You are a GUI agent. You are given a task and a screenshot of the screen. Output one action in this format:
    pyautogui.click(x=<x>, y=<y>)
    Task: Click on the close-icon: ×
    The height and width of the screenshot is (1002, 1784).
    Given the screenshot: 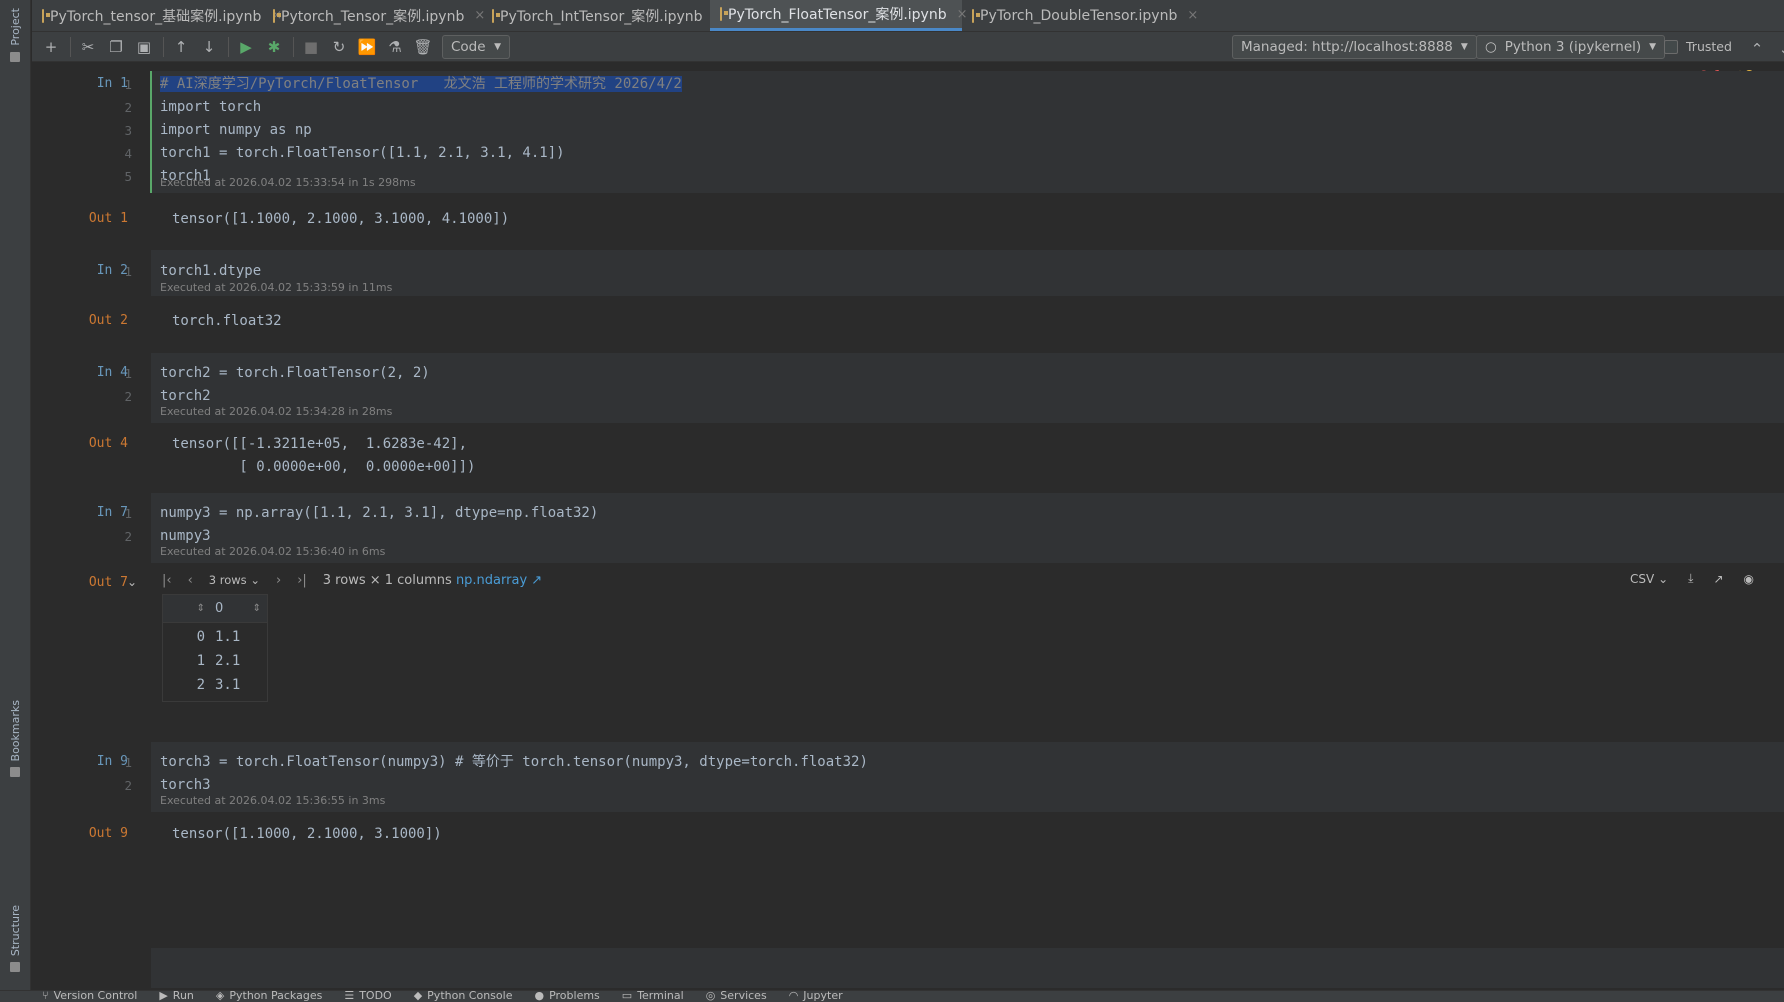 What is the action you would take?
    pyautogui.click(x=1192, y=15)
    